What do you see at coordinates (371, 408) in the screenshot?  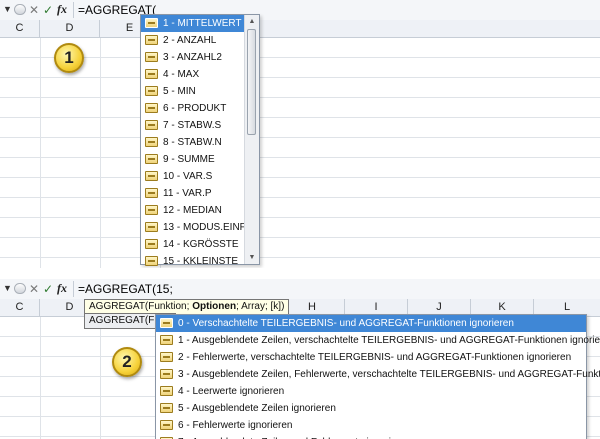 I see `option-item: 5 - Ausgeblendete Zeilen ignorieren` at bounding box center [371, 408].